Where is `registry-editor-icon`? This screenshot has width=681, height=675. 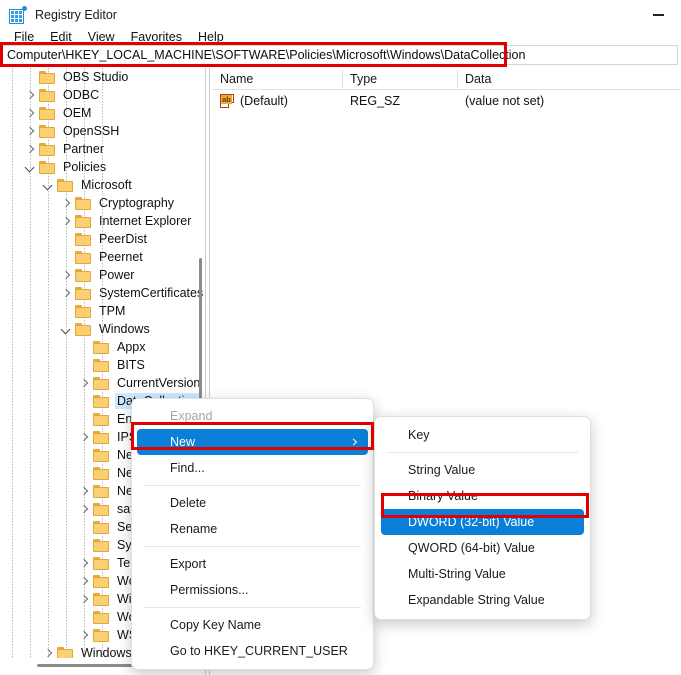 registry-editor-icon is located at coordinates (18, 14).